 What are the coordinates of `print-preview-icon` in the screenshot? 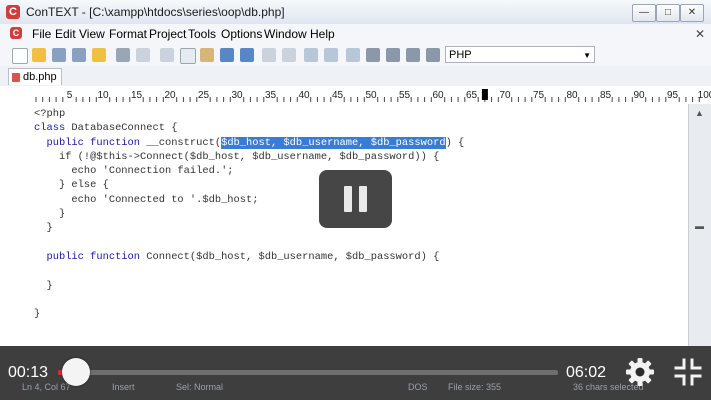 It's located at (143, 55).